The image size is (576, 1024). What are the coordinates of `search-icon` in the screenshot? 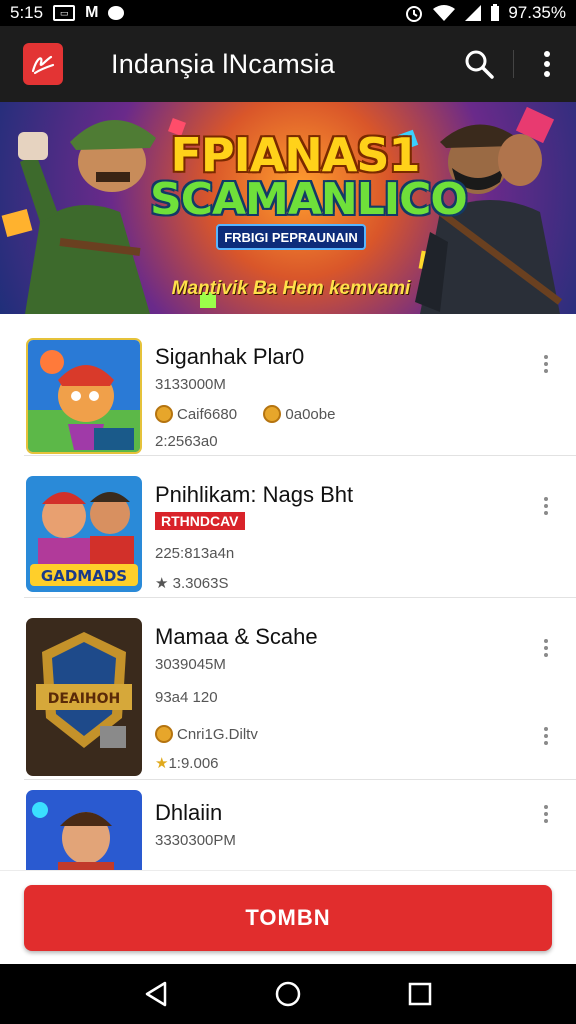 It's located at (479, 64).